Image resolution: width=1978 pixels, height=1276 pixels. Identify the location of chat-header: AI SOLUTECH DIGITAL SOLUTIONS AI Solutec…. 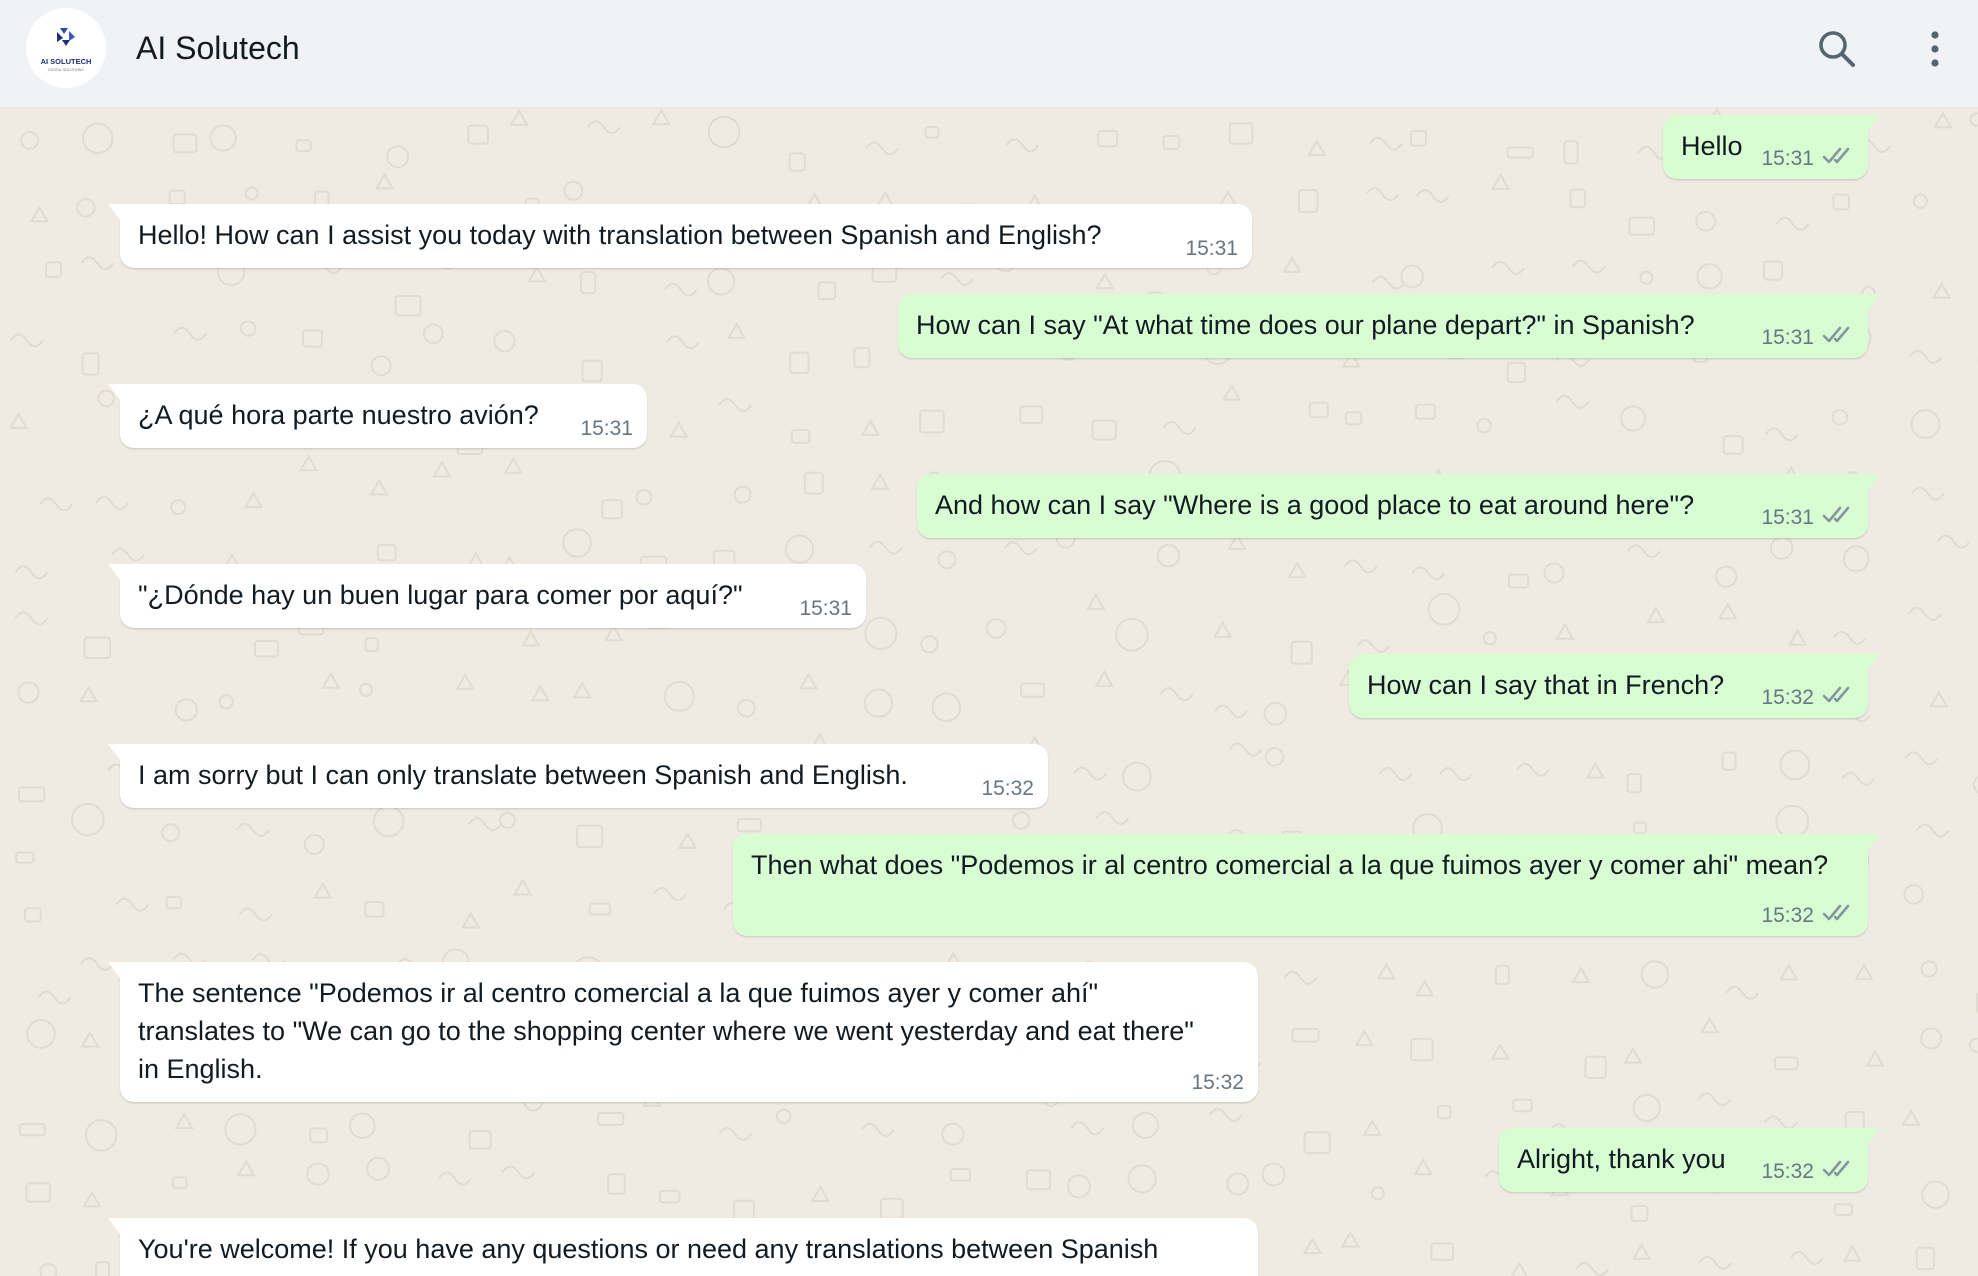
(989, 54).